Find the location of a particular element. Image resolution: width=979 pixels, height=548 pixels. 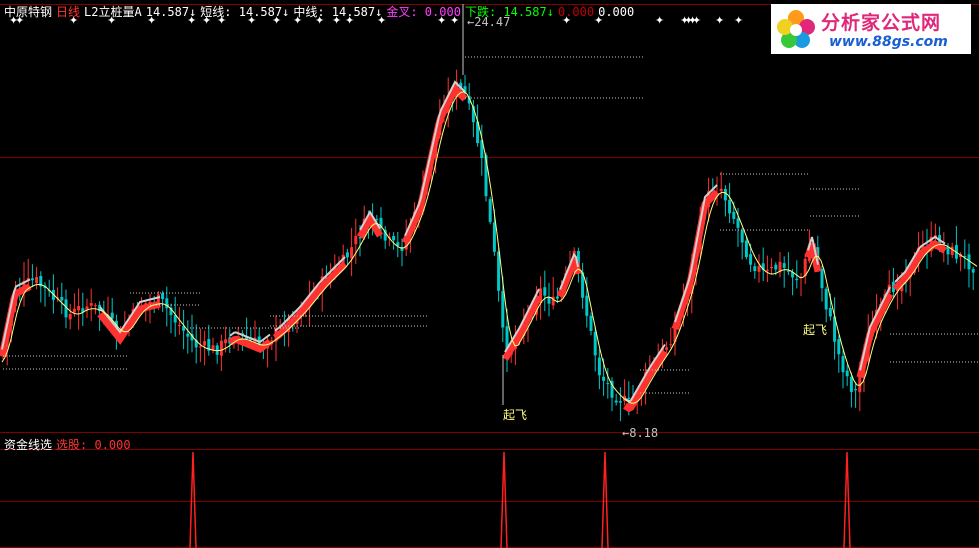

trend-ribbon-edge is located at coordinates (522, 320).